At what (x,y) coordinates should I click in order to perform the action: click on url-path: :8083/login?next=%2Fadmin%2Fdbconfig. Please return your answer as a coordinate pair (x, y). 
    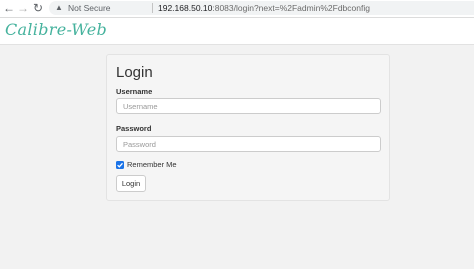
    Looking at the image, I should click on (291, 8).